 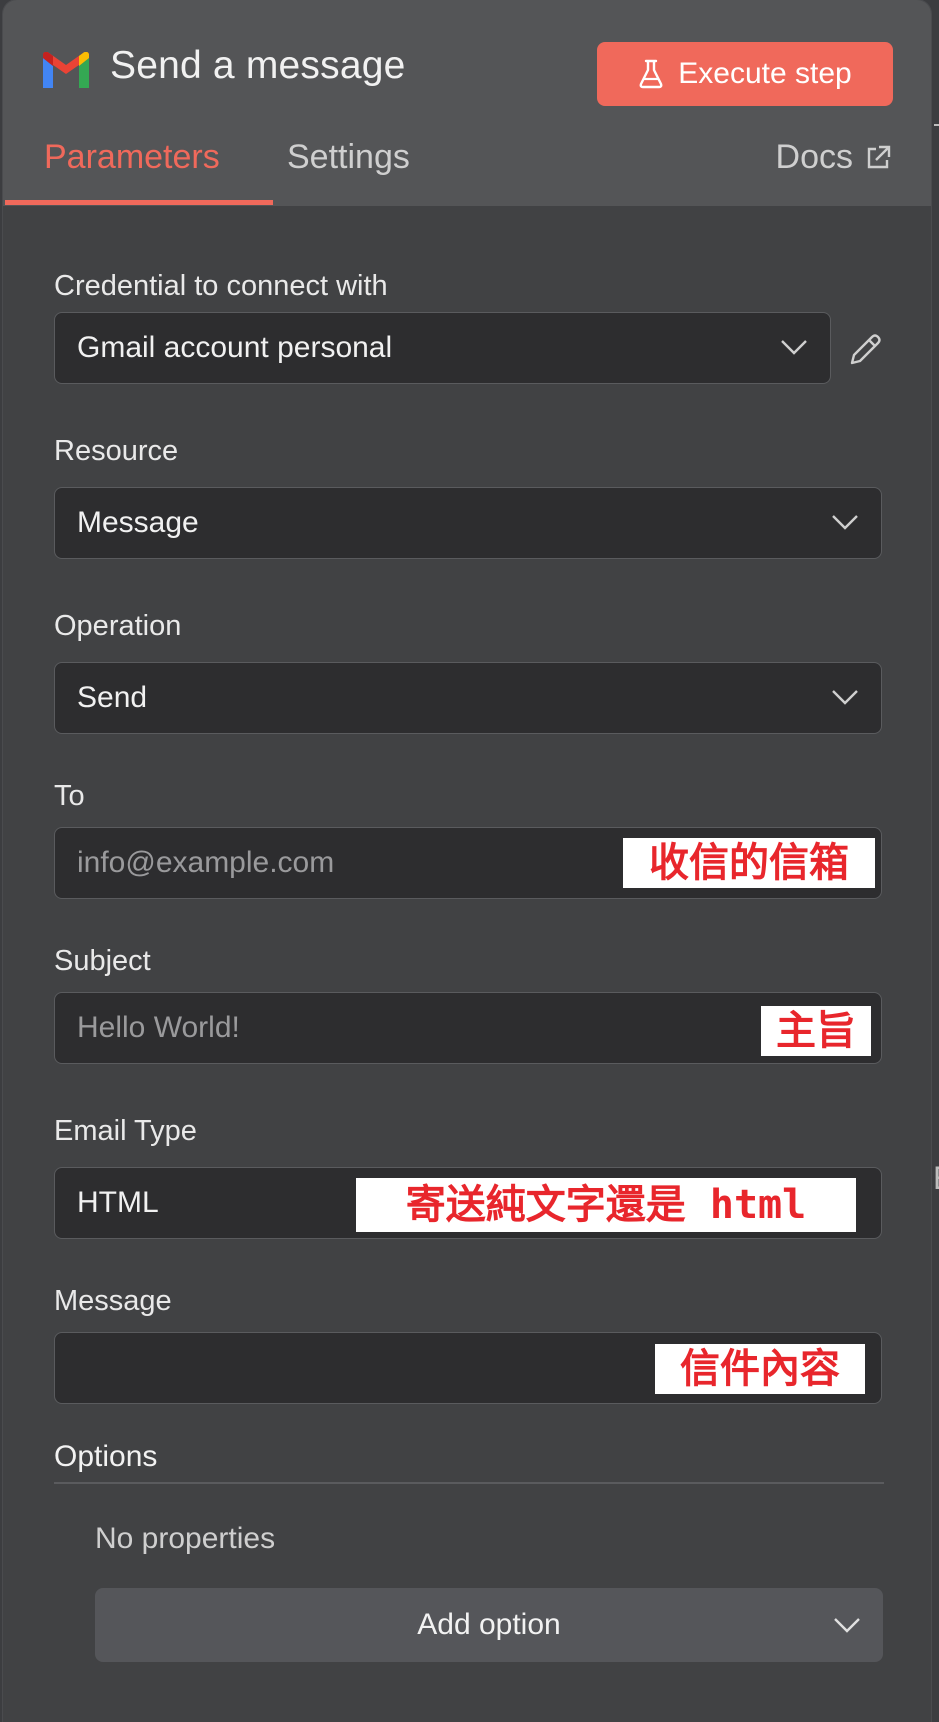 I want to click on message-label: Message, so click(x=113, y=1301).